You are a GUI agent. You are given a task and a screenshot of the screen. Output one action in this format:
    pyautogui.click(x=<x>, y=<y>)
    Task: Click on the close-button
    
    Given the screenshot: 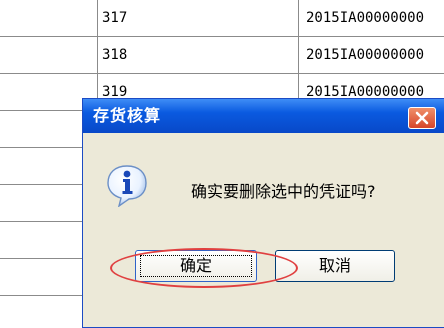 What is the action you would take?
    pyautogui.click(x=422, y=118)
    